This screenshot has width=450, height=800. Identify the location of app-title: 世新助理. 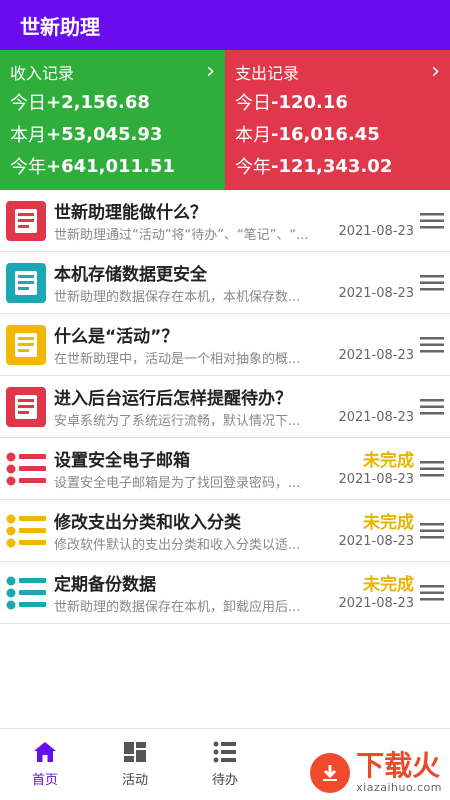
(60, 26).